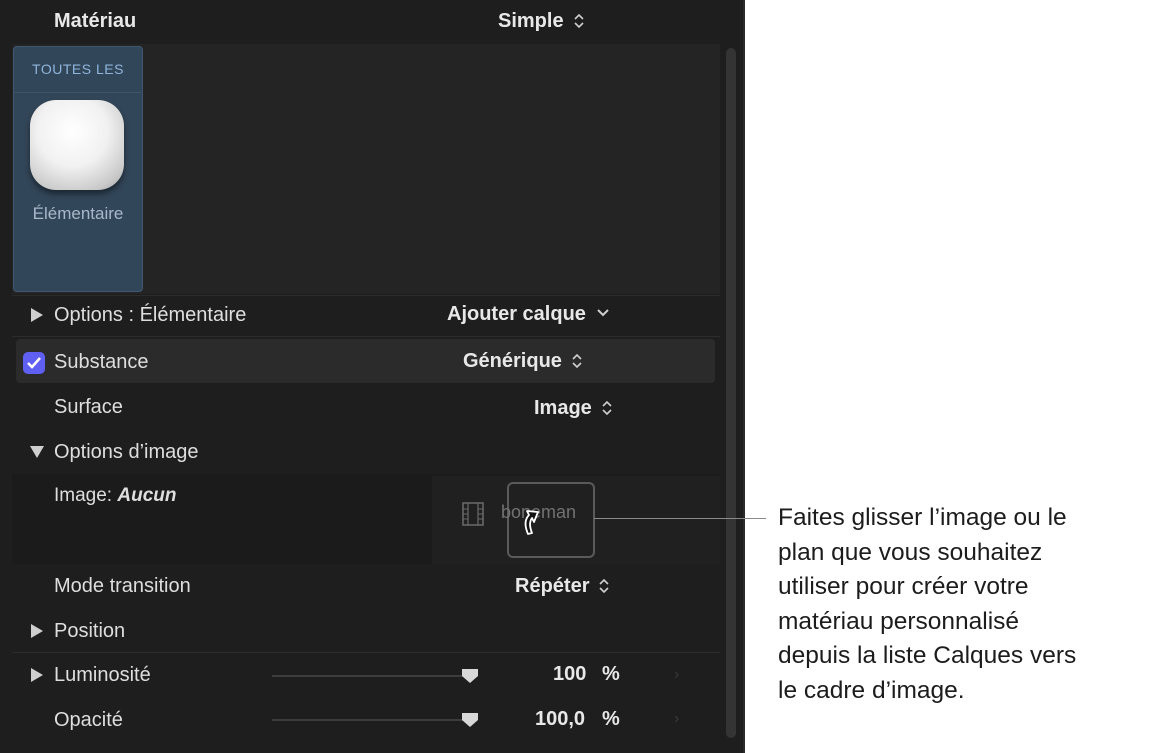  Describe the element at coordinates (552, 586) in the screenshot. I see `mode-transition-value: Répéter` at that location.